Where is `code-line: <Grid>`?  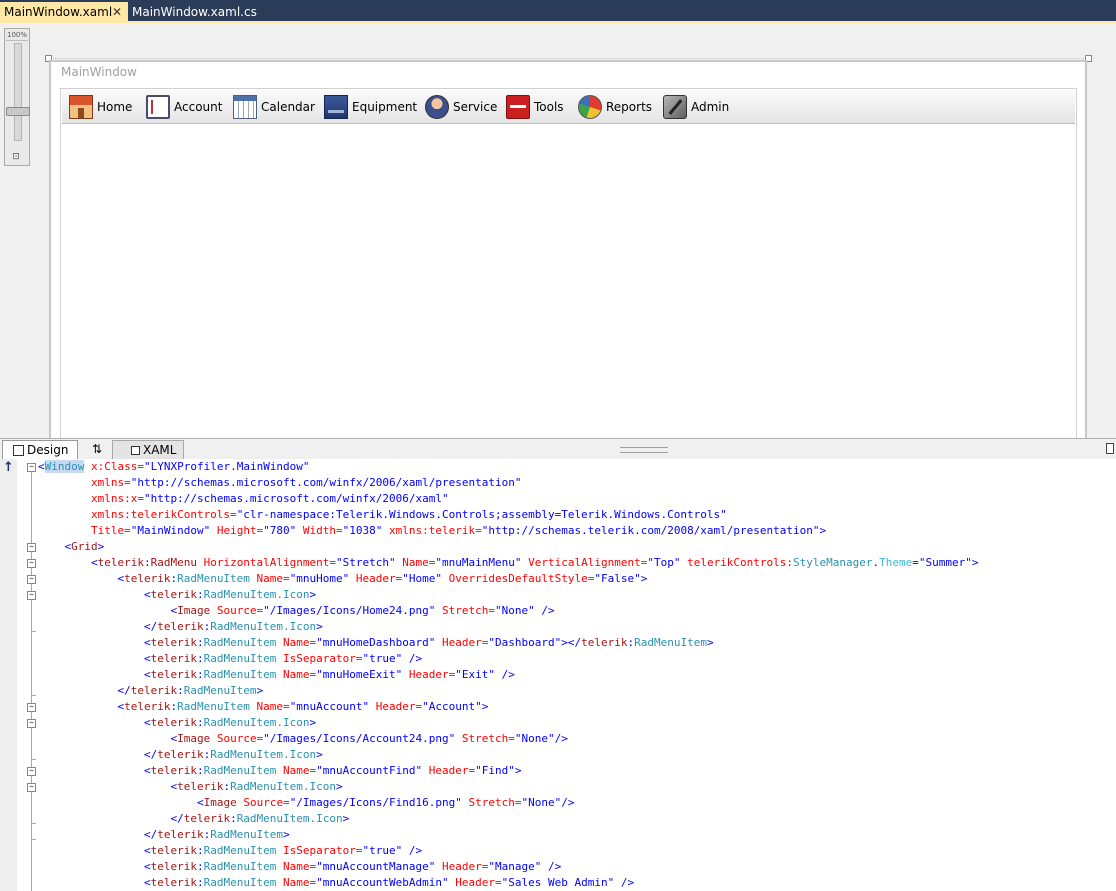 code-line: <Grid> is located at coordinates (71, 547).